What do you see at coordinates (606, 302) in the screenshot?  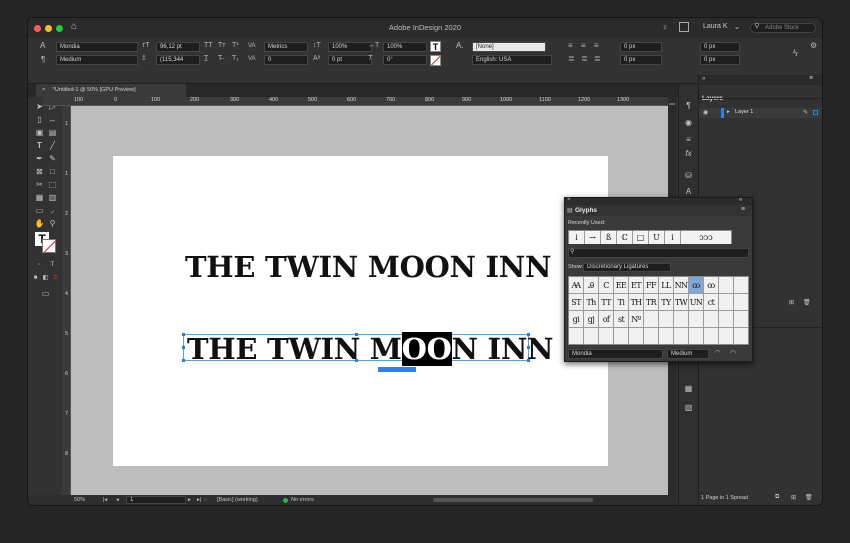 I see `glyph-cell: TT` at bounding box center [606, 302].